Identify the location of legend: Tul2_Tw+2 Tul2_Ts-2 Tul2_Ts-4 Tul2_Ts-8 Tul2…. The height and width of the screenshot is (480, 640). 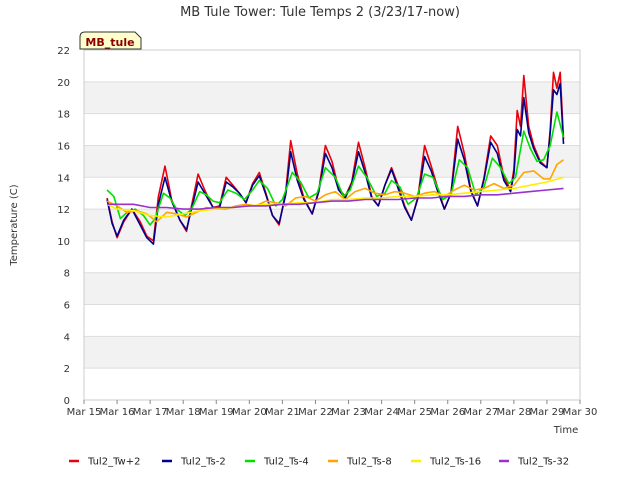
(319, 462).